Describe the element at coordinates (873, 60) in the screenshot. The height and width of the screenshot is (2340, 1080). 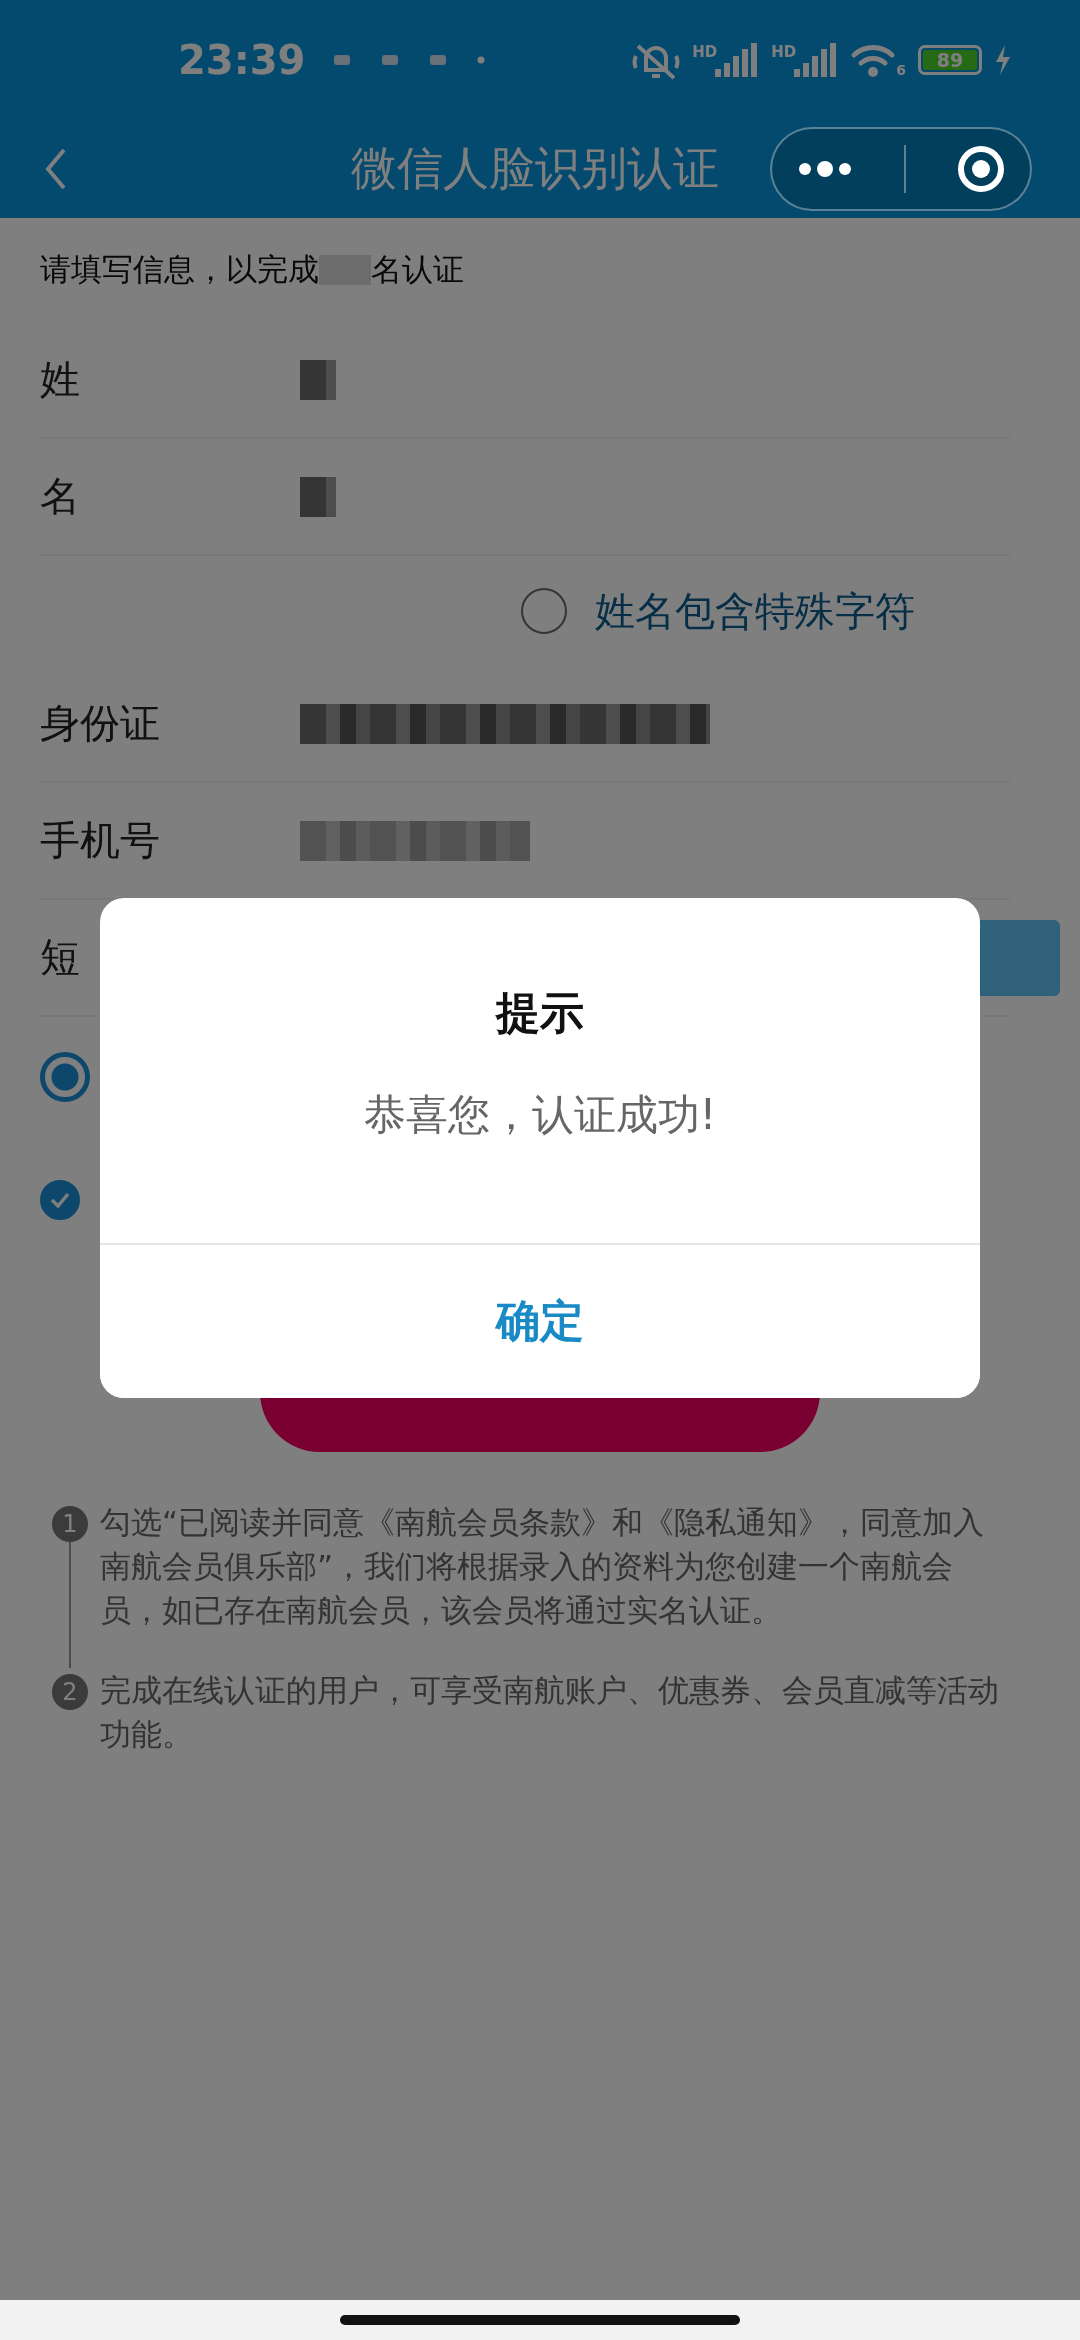
I see `wifi-icon` at that location.